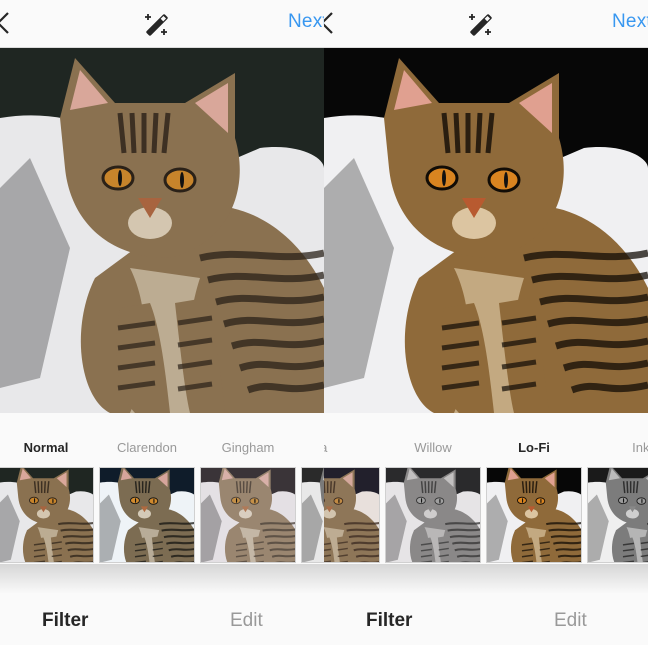 The width and height of the screenshot is (648, 645). I want to click on filter-label-clarendon: Clarendon, so click(147, 447).